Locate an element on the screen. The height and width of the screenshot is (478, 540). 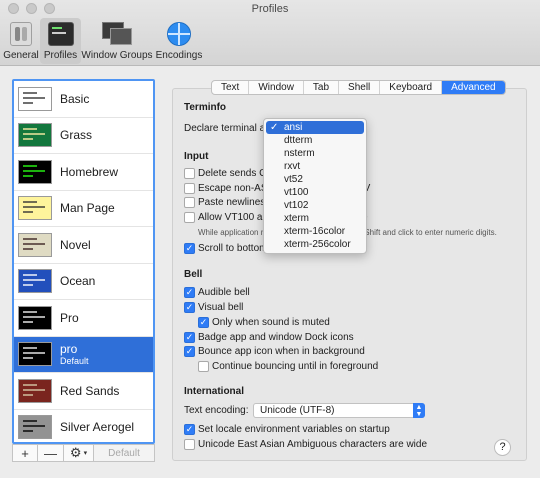
profile-row: Novel is located at coordinates (83, 245).